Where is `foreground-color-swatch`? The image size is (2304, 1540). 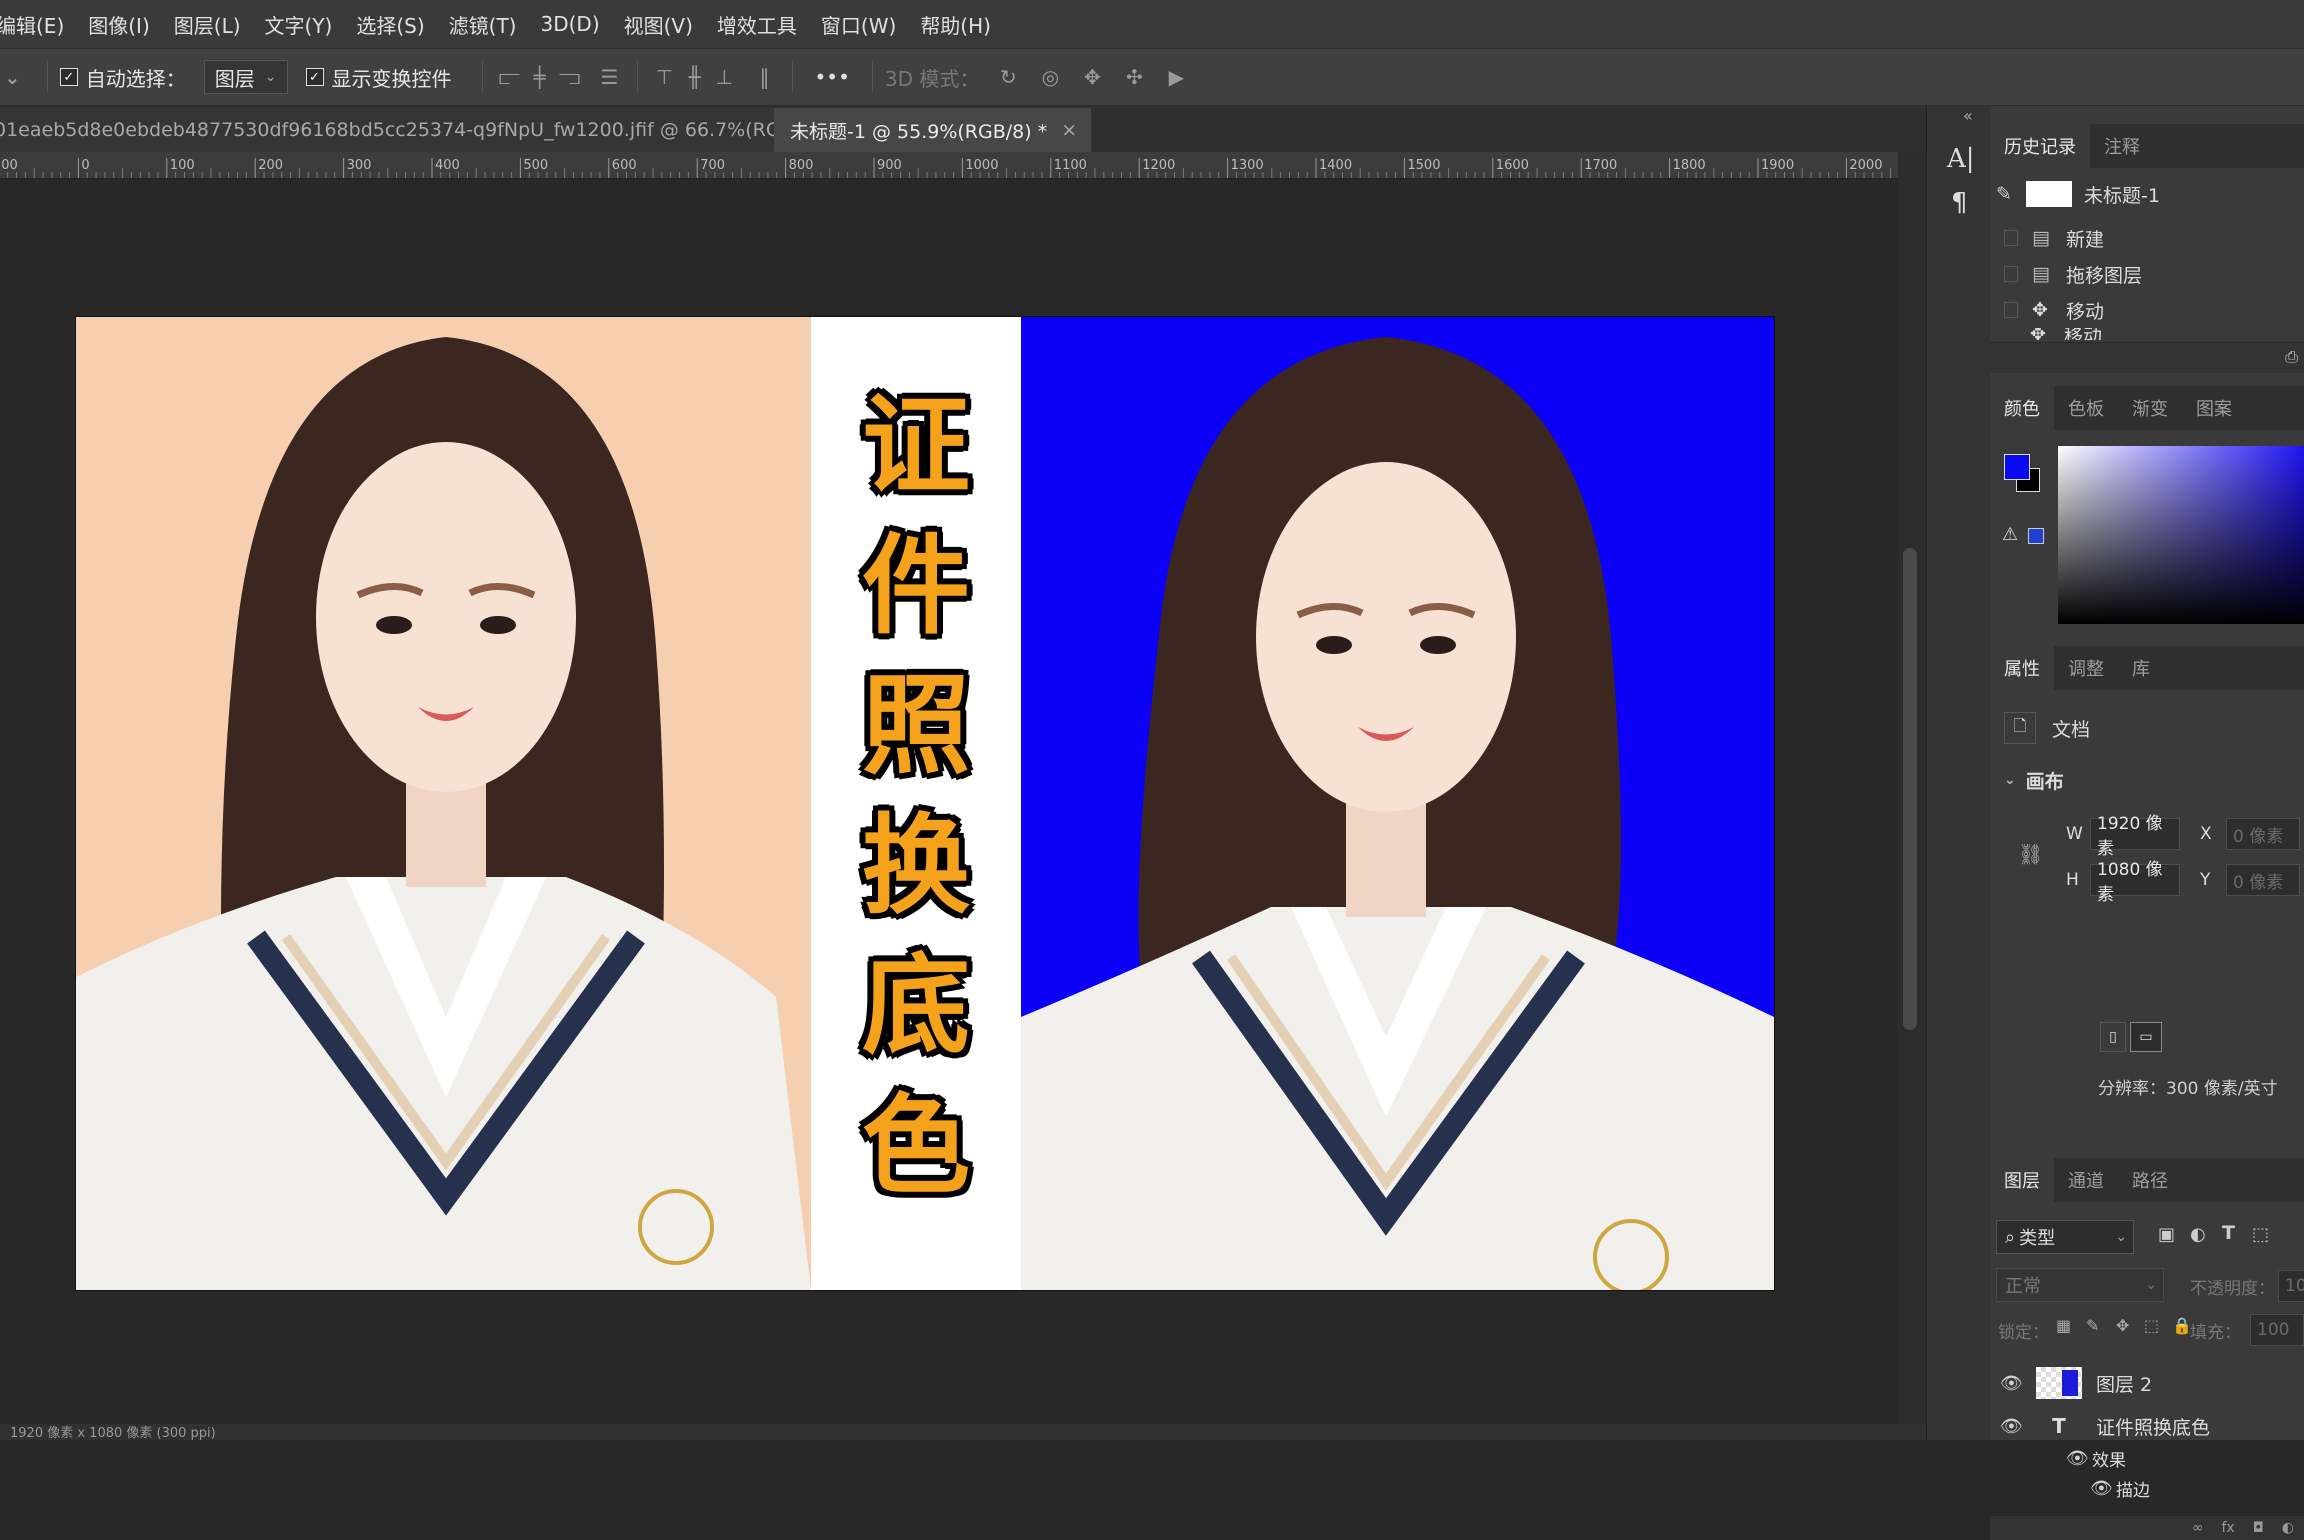
foreground-color-swatch is located at coordinates (2017, 467).